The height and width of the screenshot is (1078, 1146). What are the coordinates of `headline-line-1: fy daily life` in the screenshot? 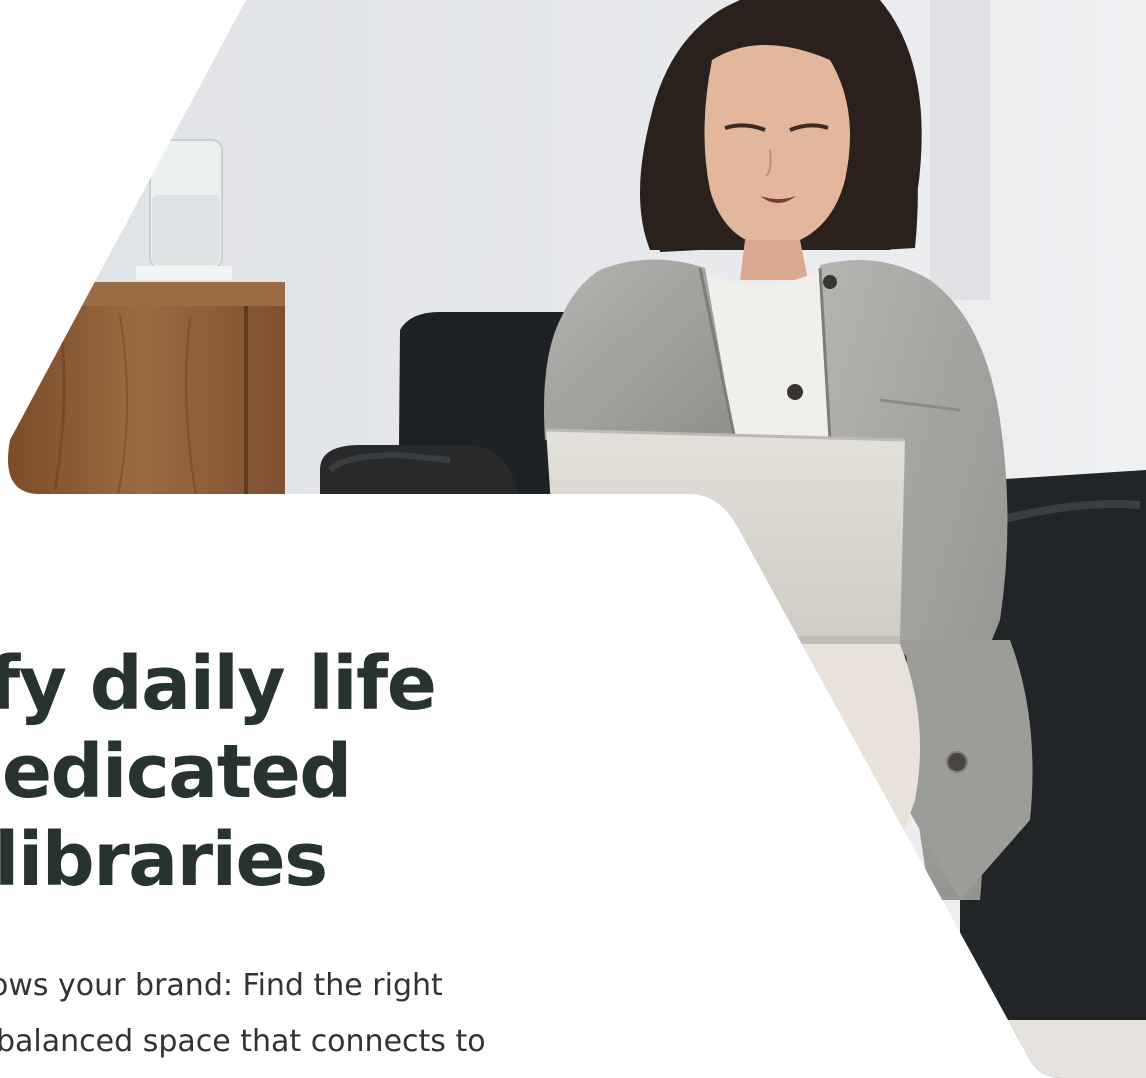 It's located at (218, 684).